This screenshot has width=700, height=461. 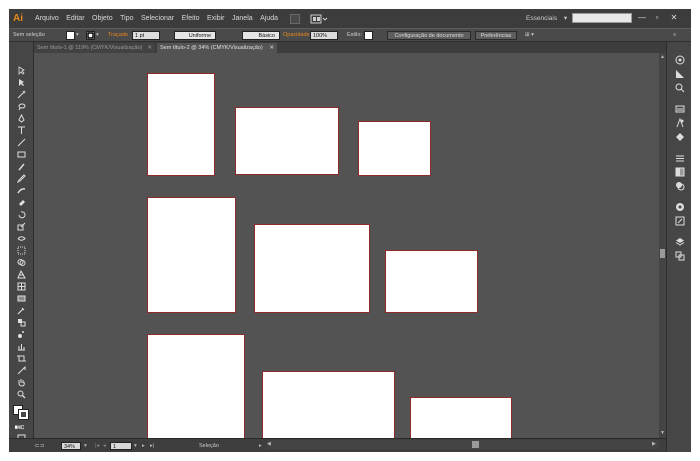 What do you see at coordinates (191, 18) in the screenshot?
I see `menu-efeito: Efeito` at bounding box center [191, 18].